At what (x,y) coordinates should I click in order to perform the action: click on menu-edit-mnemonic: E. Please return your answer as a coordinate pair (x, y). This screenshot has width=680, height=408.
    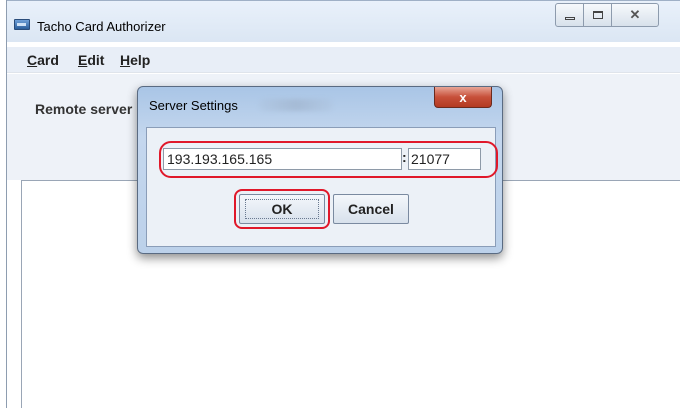
    Looking at the image, I should click on (83, 60).